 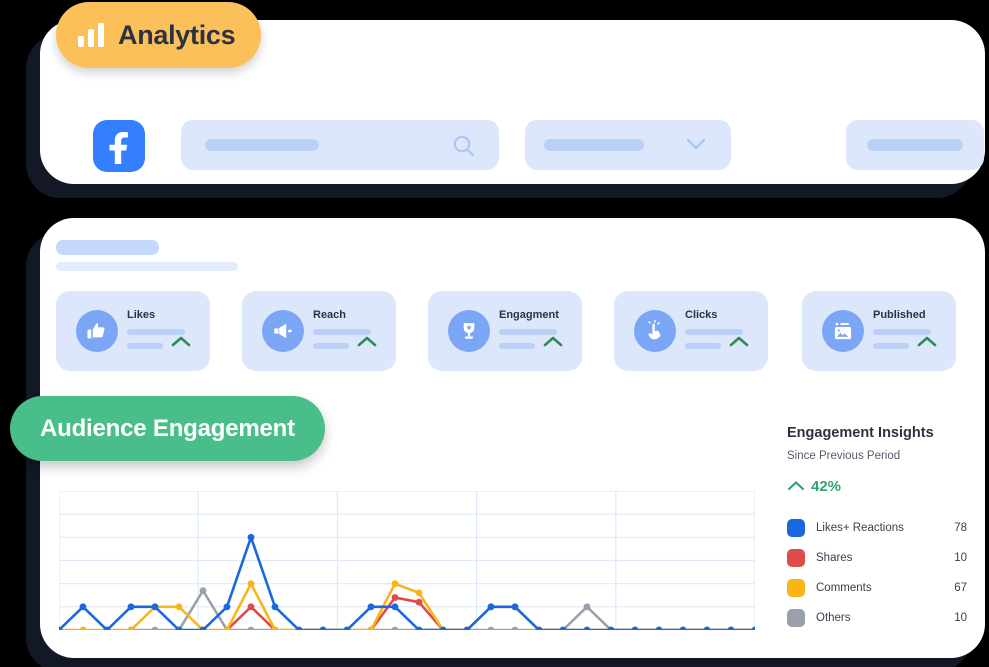 What do you see at coordinates (691, 331) in the screenshot?
I see `stat-card-clicks: Clicks` at bounding box center [691, 331].